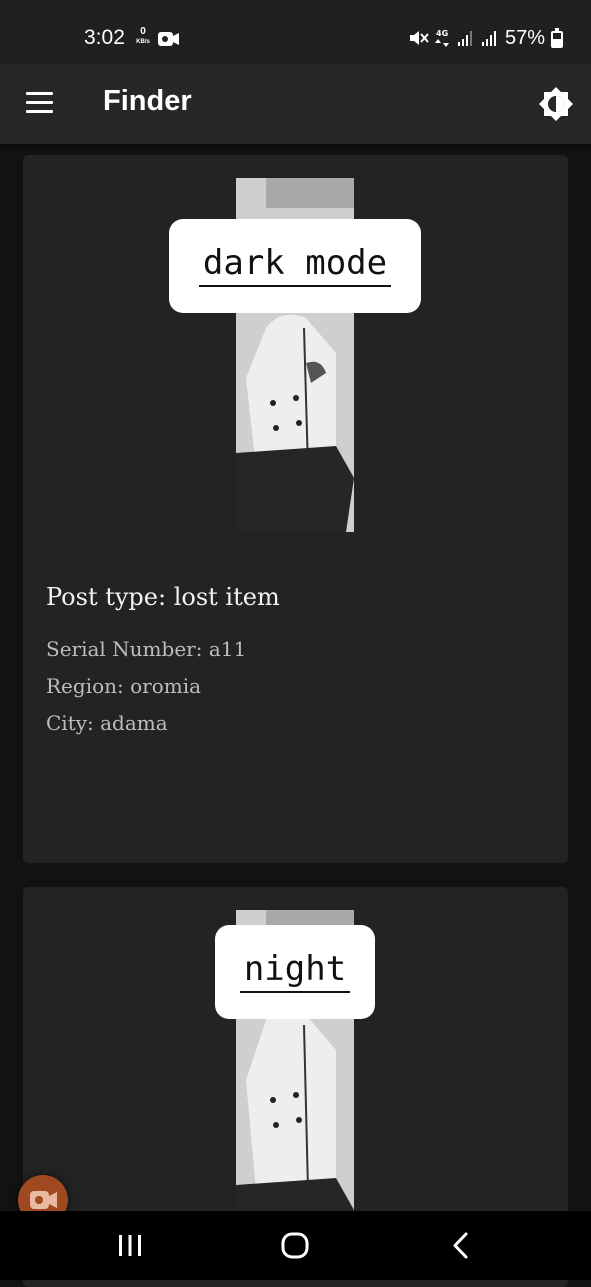  I want to click on app-title: Finder, so click(147, 101).